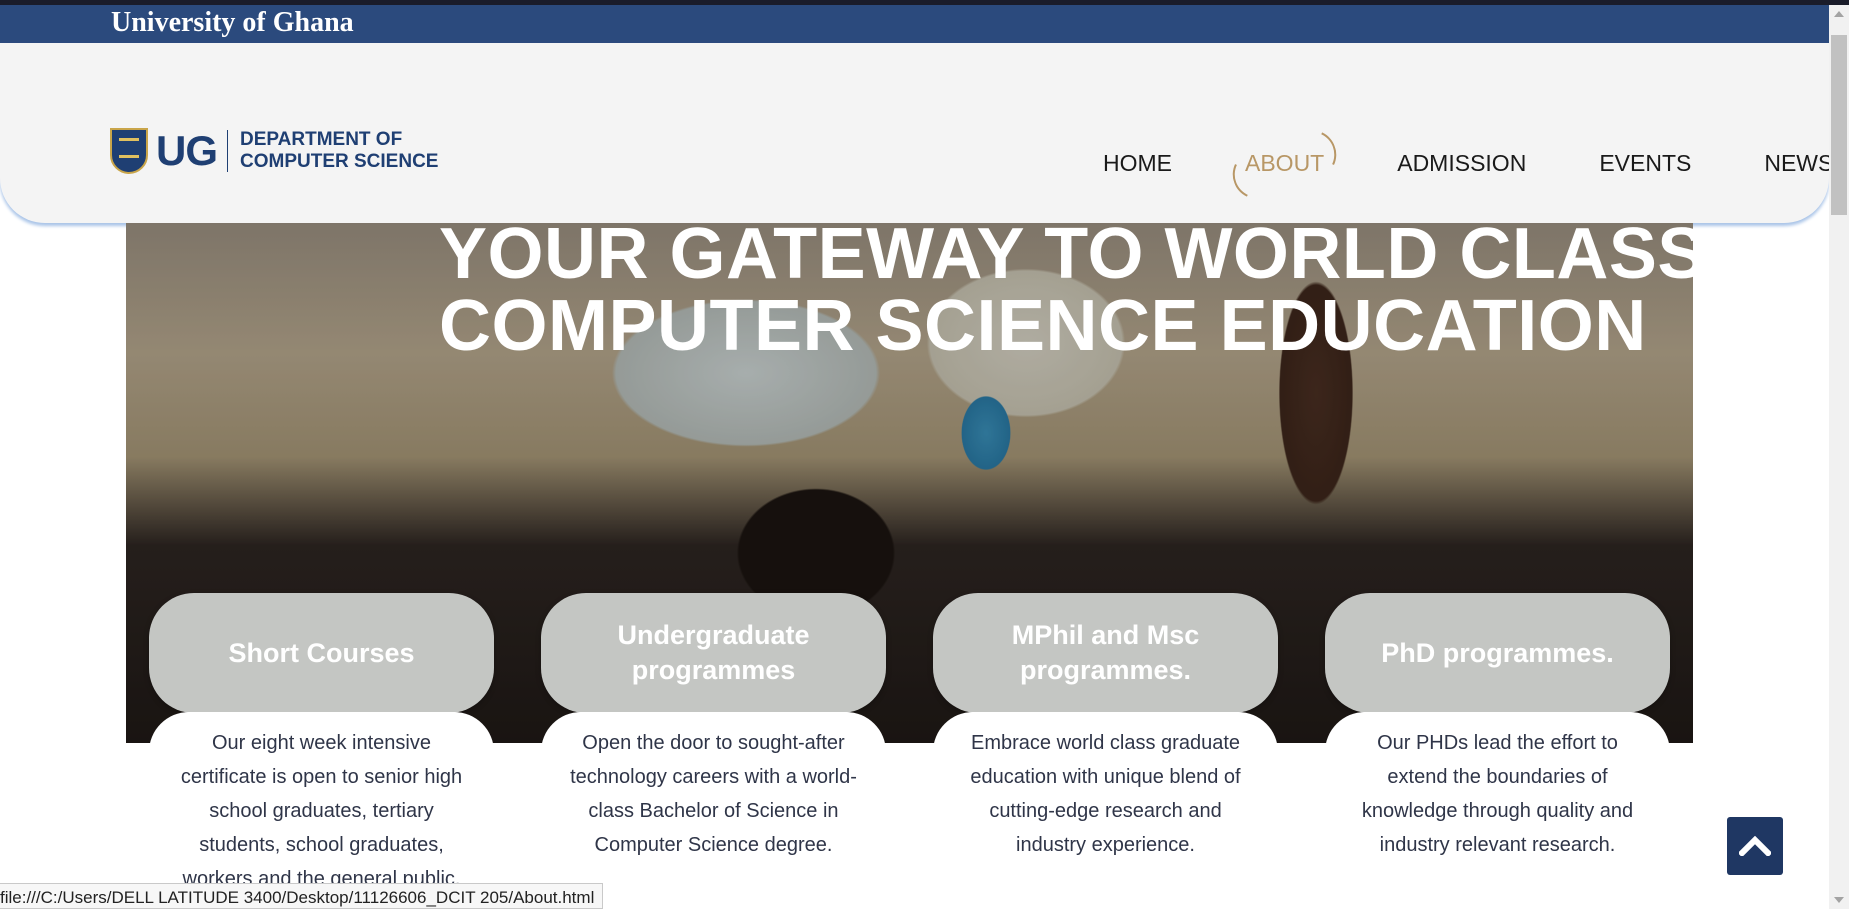  Describe the element at coordinates (1461, 163) in the screenshot. I see `nav-admission: ADMISSION` at that location.